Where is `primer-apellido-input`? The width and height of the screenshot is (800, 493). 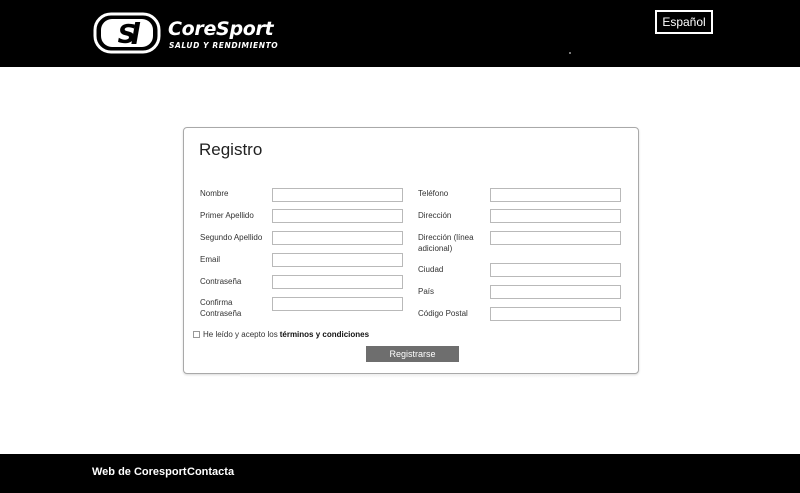 primer-apellido-input is located at coordinates (337, 216).